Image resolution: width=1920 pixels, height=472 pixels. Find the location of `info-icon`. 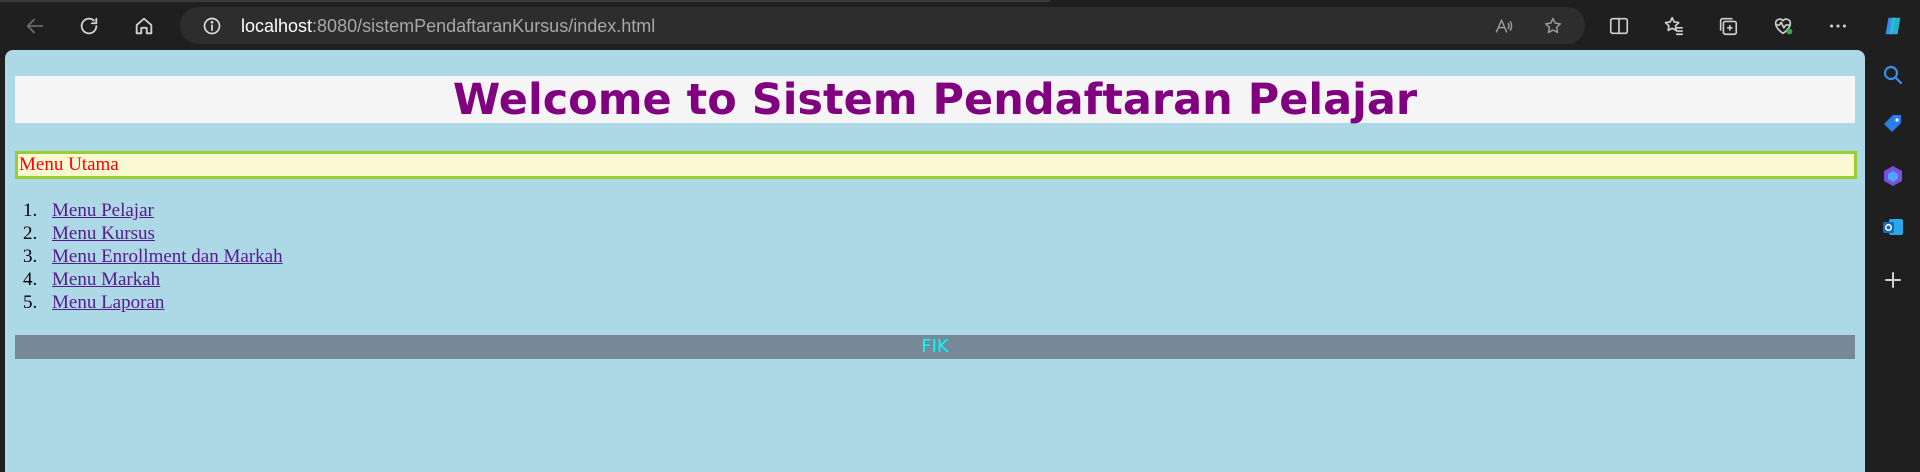

info-icon is located at coordinates (212, 26).